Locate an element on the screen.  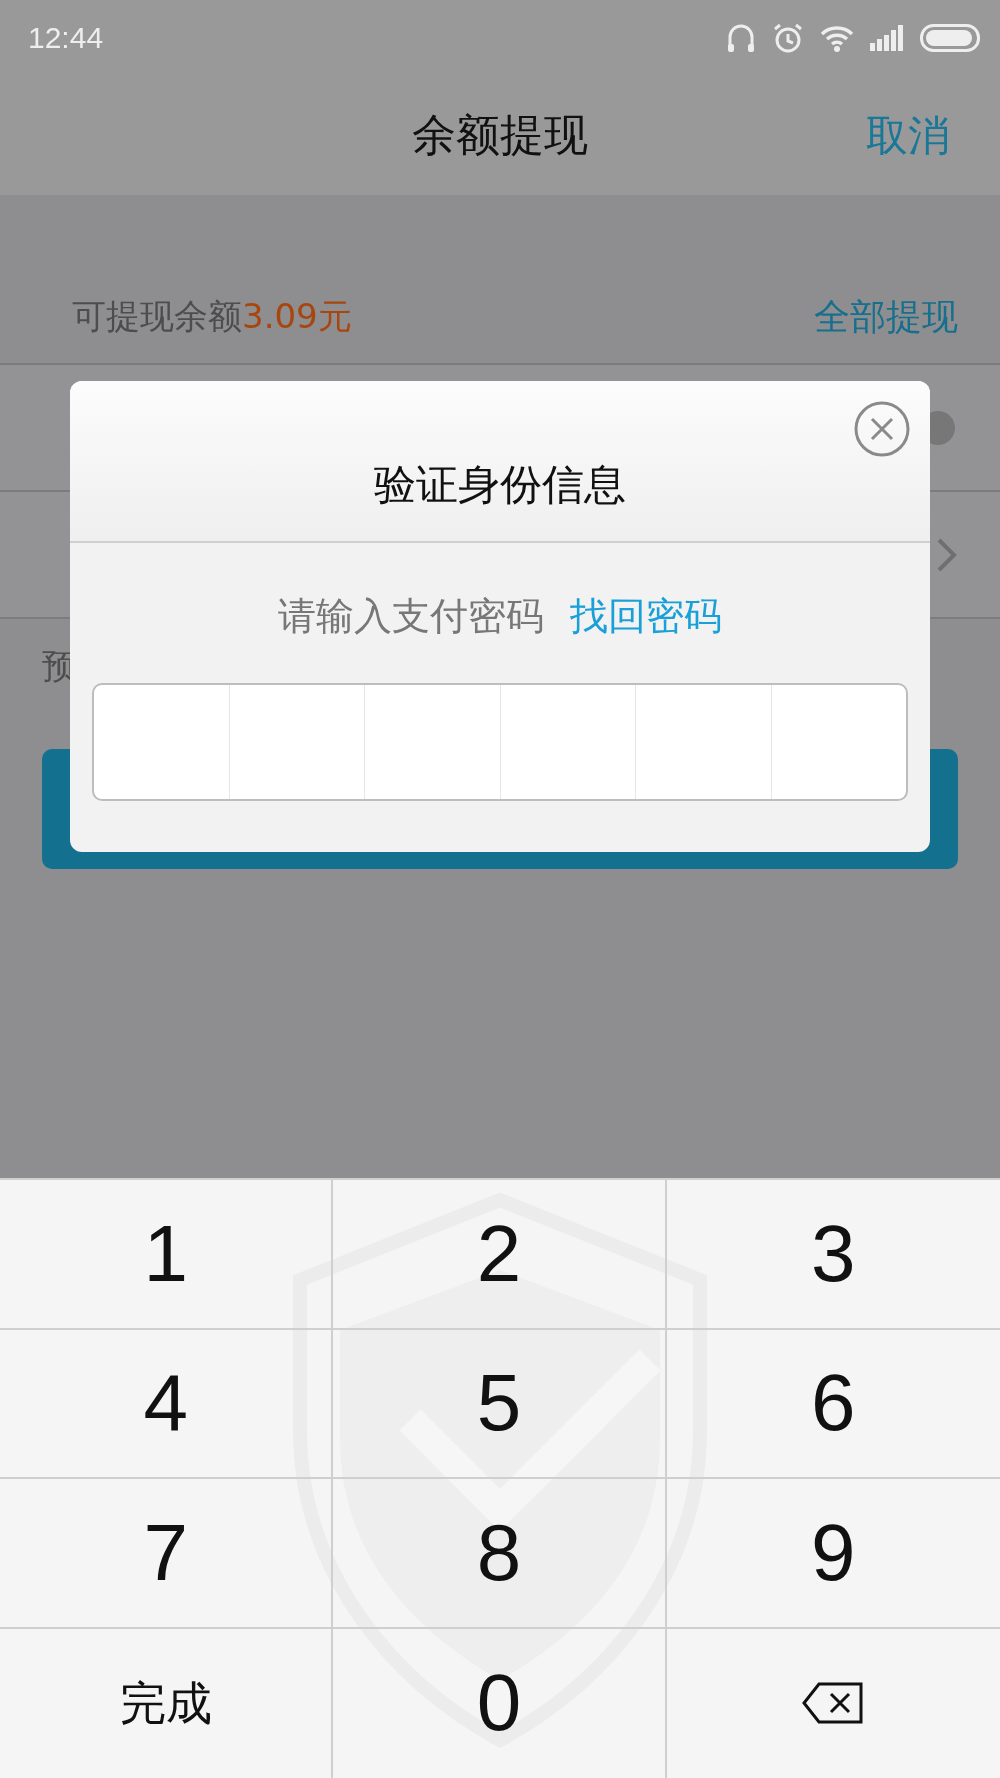
done-key: 完成 is located at coordinates (167, 1703).